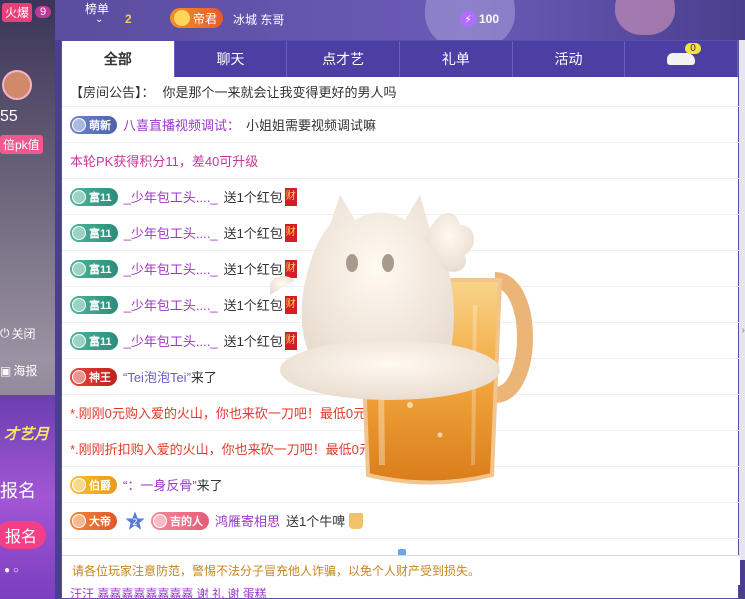 This screenshot has width=745, height=599. I want to click on bargain-text: *.刚刚0元购入爱的火山，你也来砍一刀吧！最低0元购, so click(224, 412).